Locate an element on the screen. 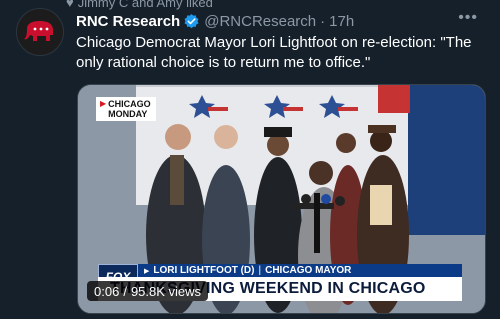  location-badge-line2: MONDAY is located at coordinates (128, 114).